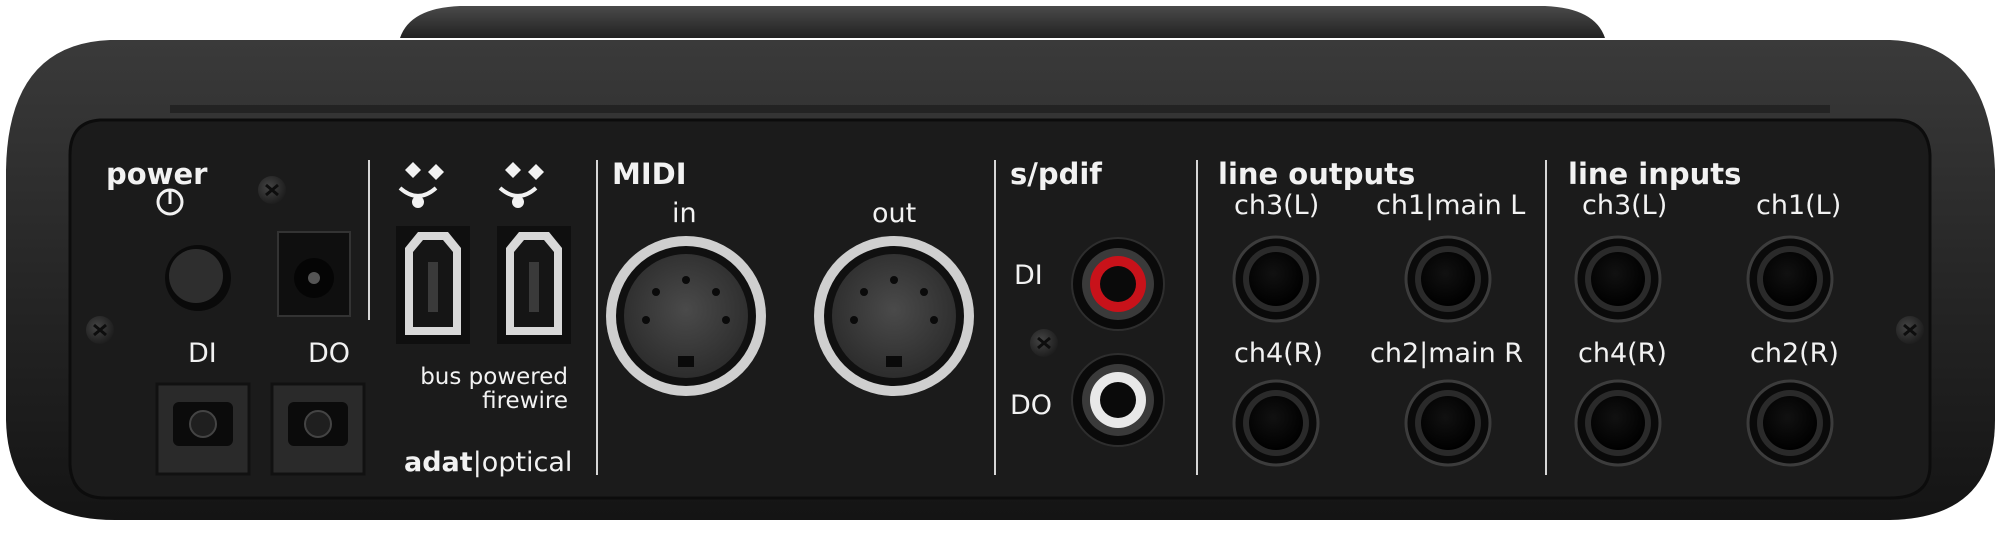 The image size is (2000, 550). Describe the element at coordinates (494, 377) in the screenshot. I see `firewire-caption-line1: bus powered` at that location.